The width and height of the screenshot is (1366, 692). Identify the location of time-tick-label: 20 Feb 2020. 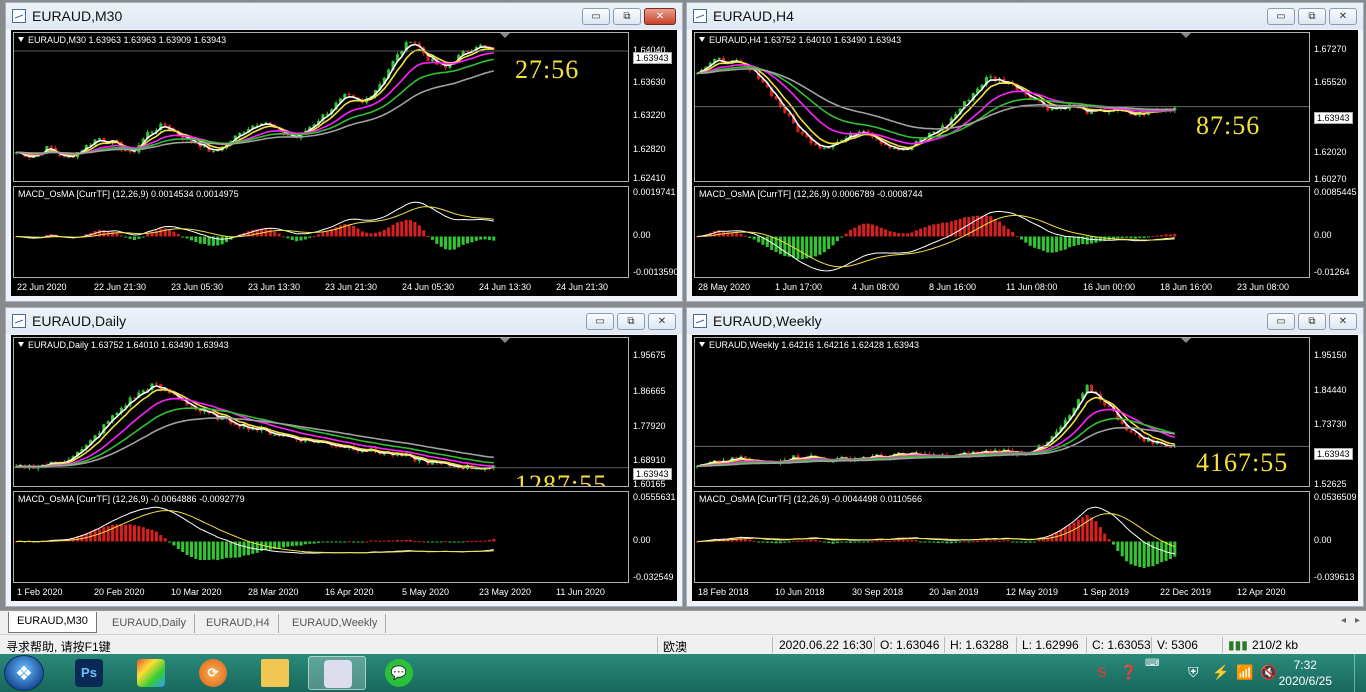
(119, 592).